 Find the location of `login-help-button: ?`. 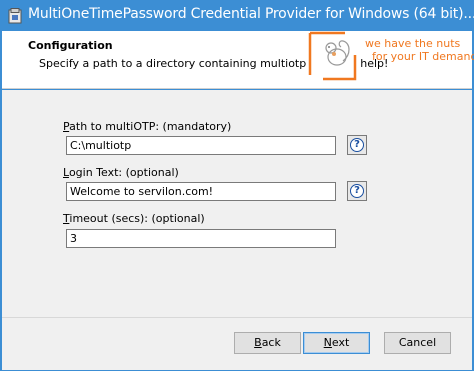

login-help-button: ? is located at coordinates (357, 191).